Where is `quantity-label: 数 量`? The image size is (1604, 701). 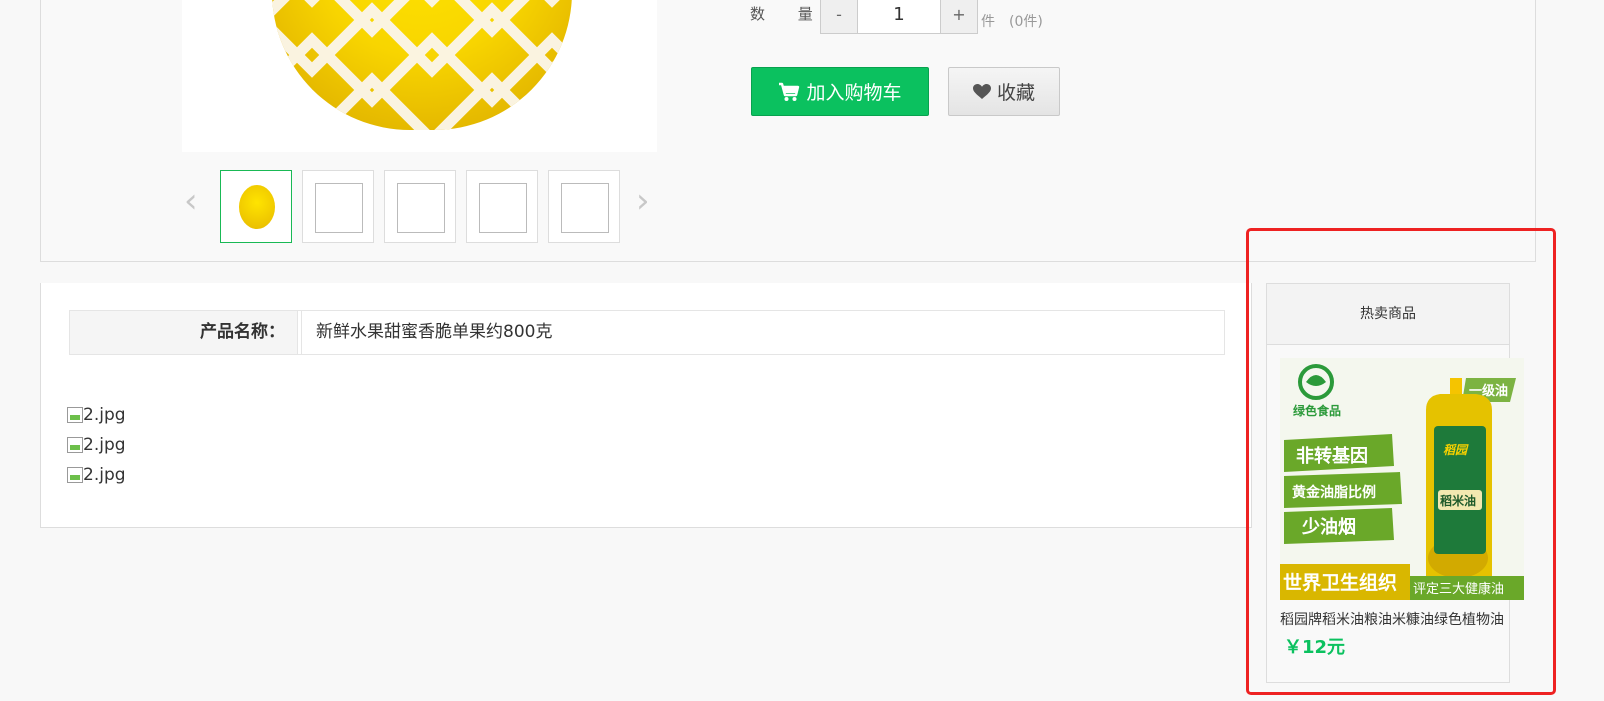
quantity-label: 数 量 is located at coordinates (788, 14).